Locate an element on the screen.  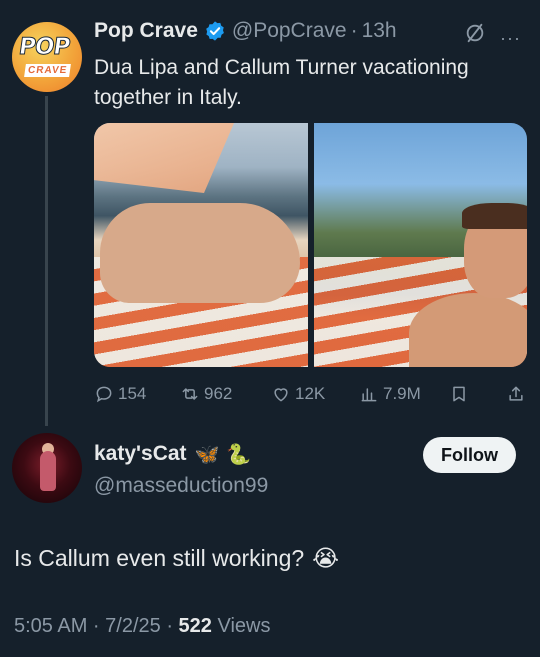
like-action: 12K is located at coordinates (298, 394).